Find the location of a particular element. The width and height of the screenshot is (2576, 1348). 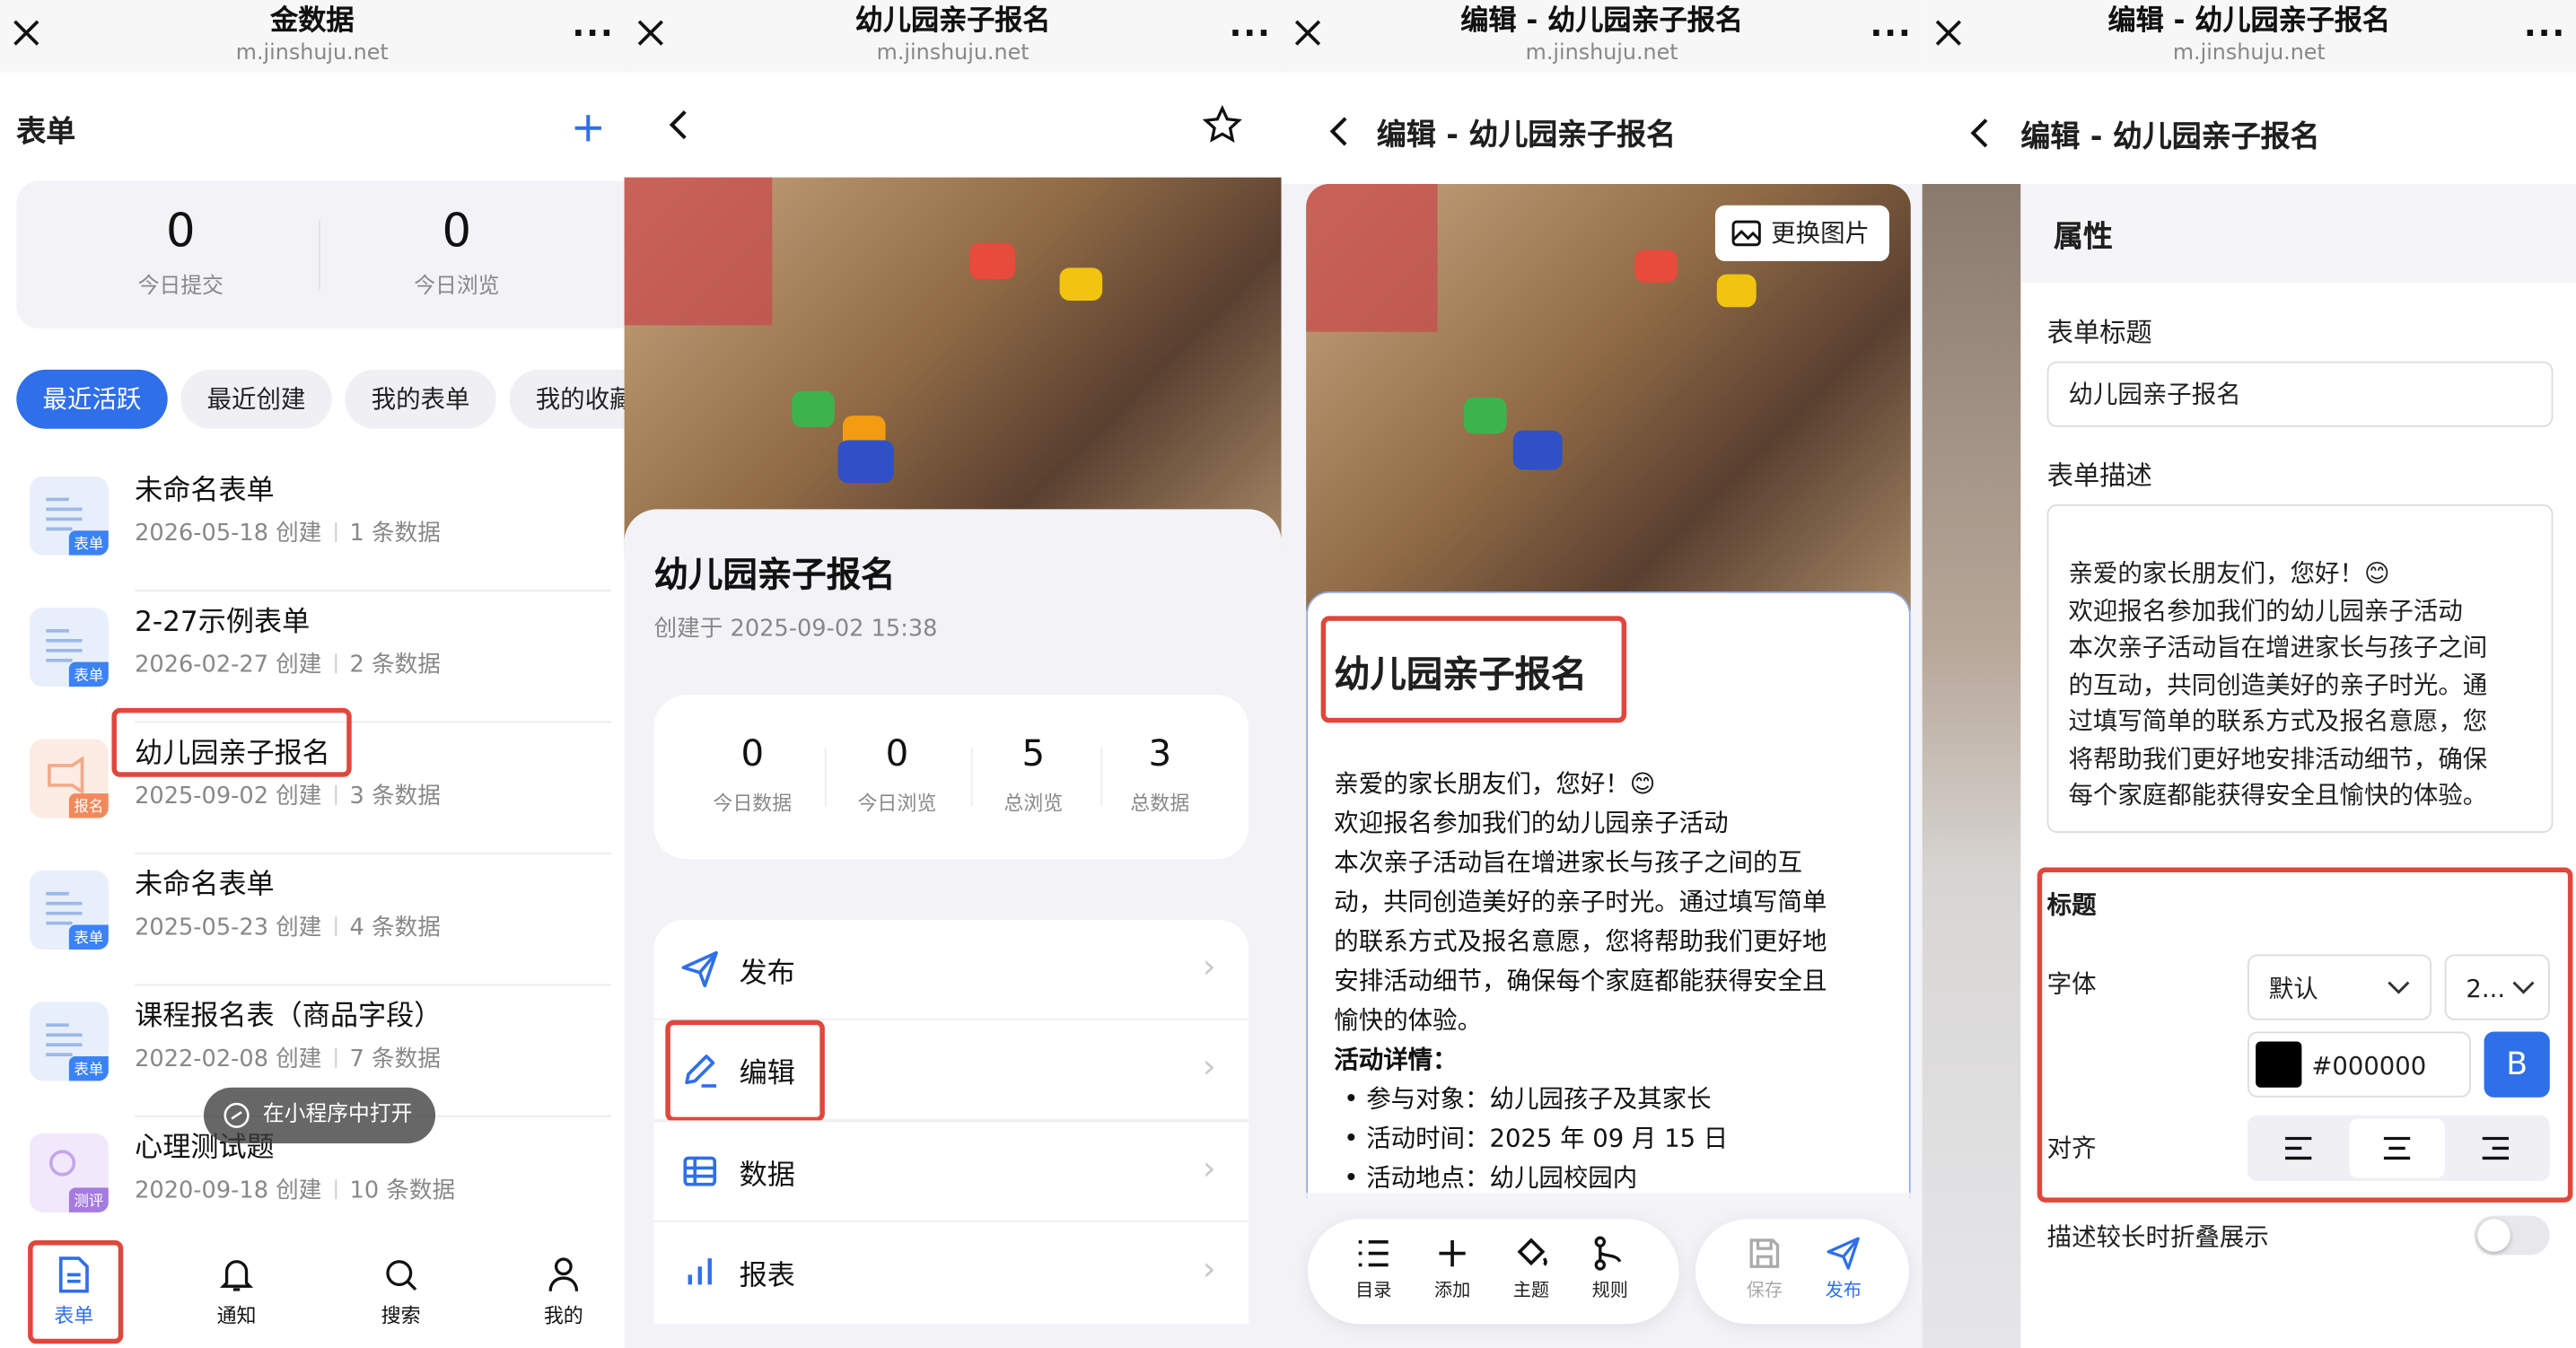

dough-green is located at coordinates (813, 408).